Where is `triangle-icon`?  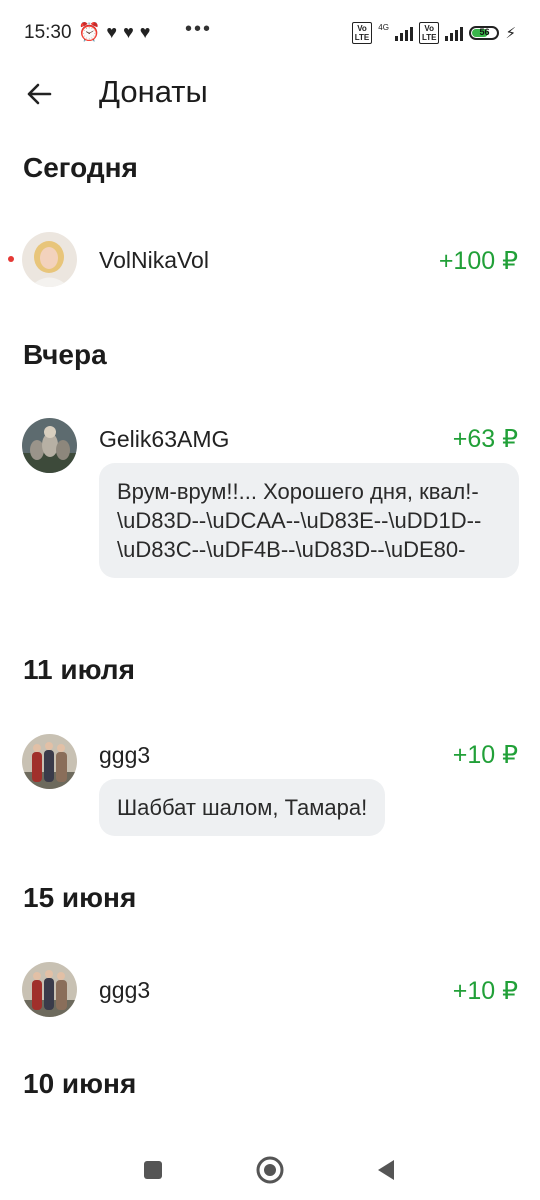 triangle-icon is located at coordinates (386, 1170).